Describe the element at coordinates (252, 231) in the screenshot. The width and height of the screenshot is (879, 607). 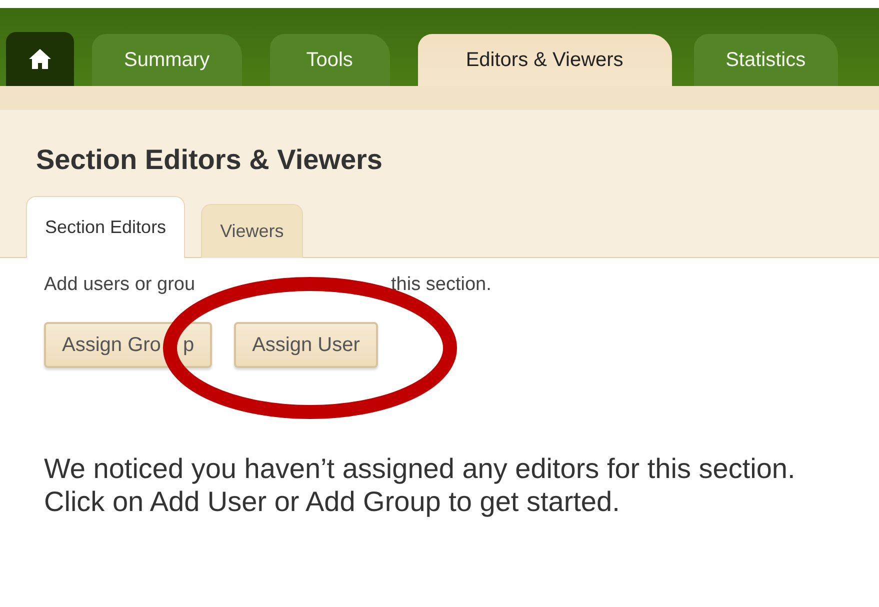
I see `section-tab: Viewers` at that location.